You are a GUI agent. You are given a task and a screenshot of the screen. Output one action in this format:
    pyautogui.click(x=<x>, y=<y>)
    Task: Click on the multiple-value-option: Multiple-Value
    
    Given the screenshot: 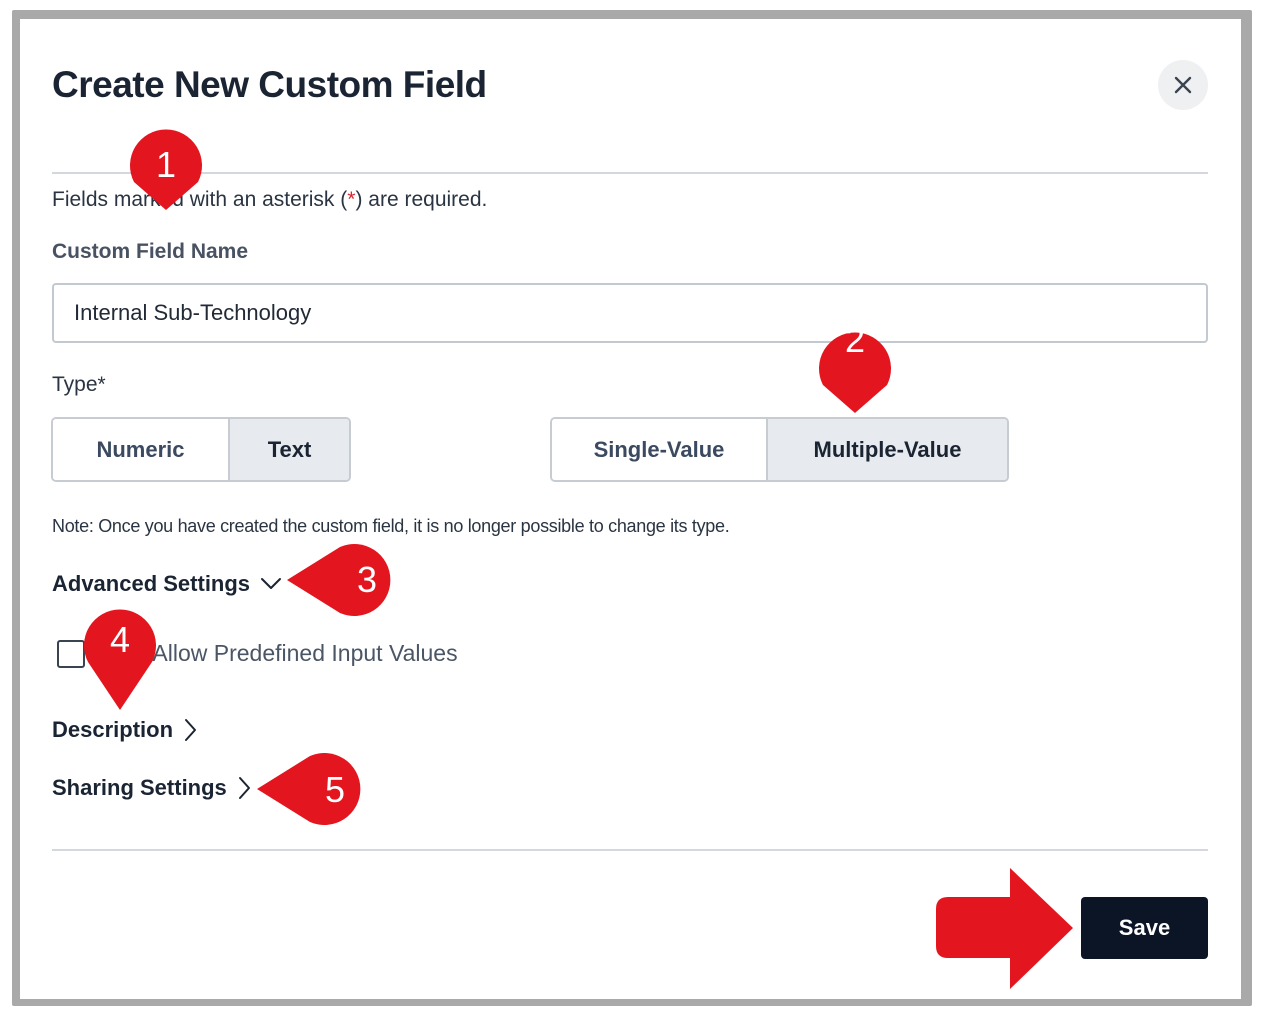 What is the action you would take?
    pyautogui.click(x=886, y=449)
    